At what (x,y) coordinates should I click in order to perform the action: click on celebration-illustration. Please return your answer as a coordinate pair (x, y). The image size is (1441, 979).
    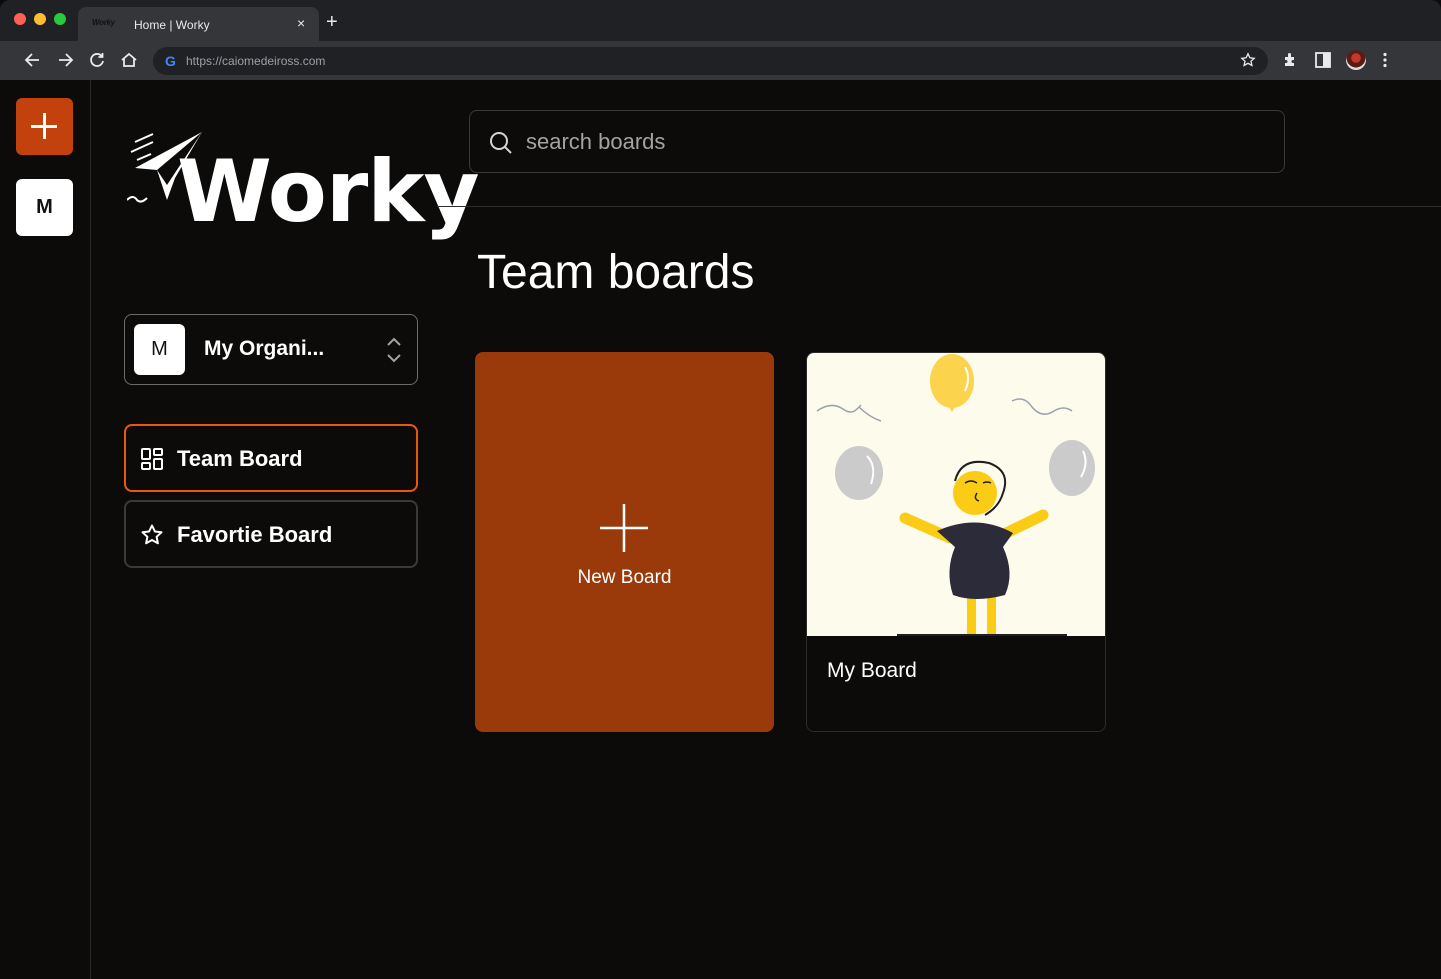
    Looking at the image, I should click on (955, 495).